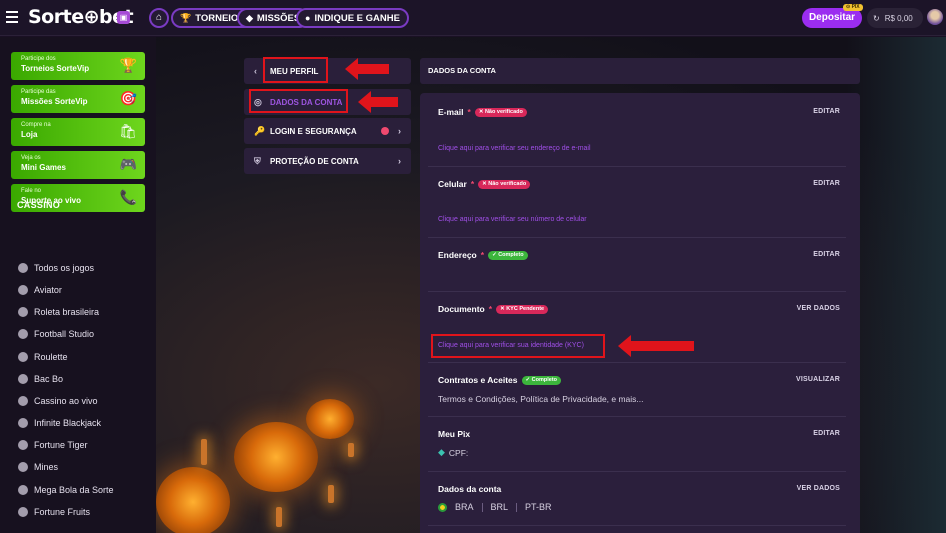 The height and width of the screenshot is (533, 946). I want to click on home-button: ⌂, so click(159, 18).